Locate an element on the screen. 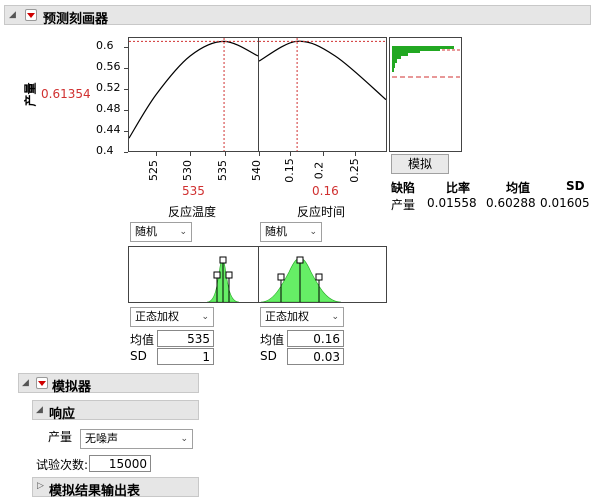 The image size is (595, 499). factor1-sd-label: SD is located at coordinates (138, 356).